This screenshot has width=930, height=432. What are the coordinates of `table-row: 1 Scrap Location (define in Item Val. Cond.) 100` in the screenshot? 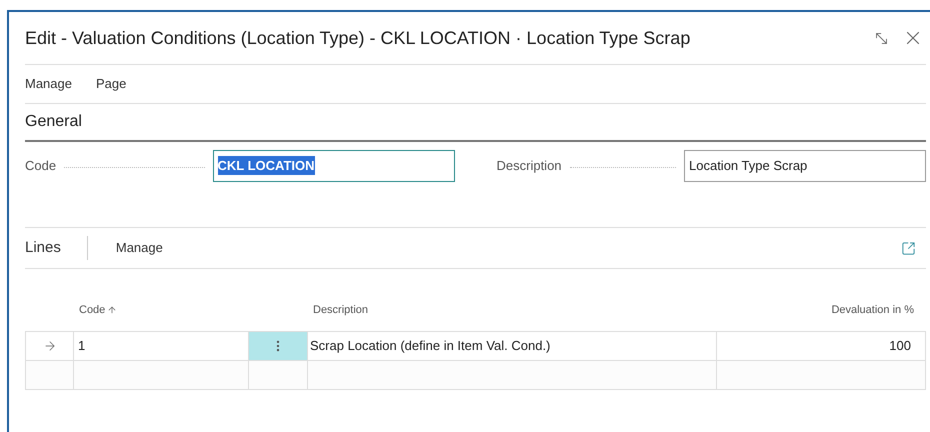 It's located at (476, 346).